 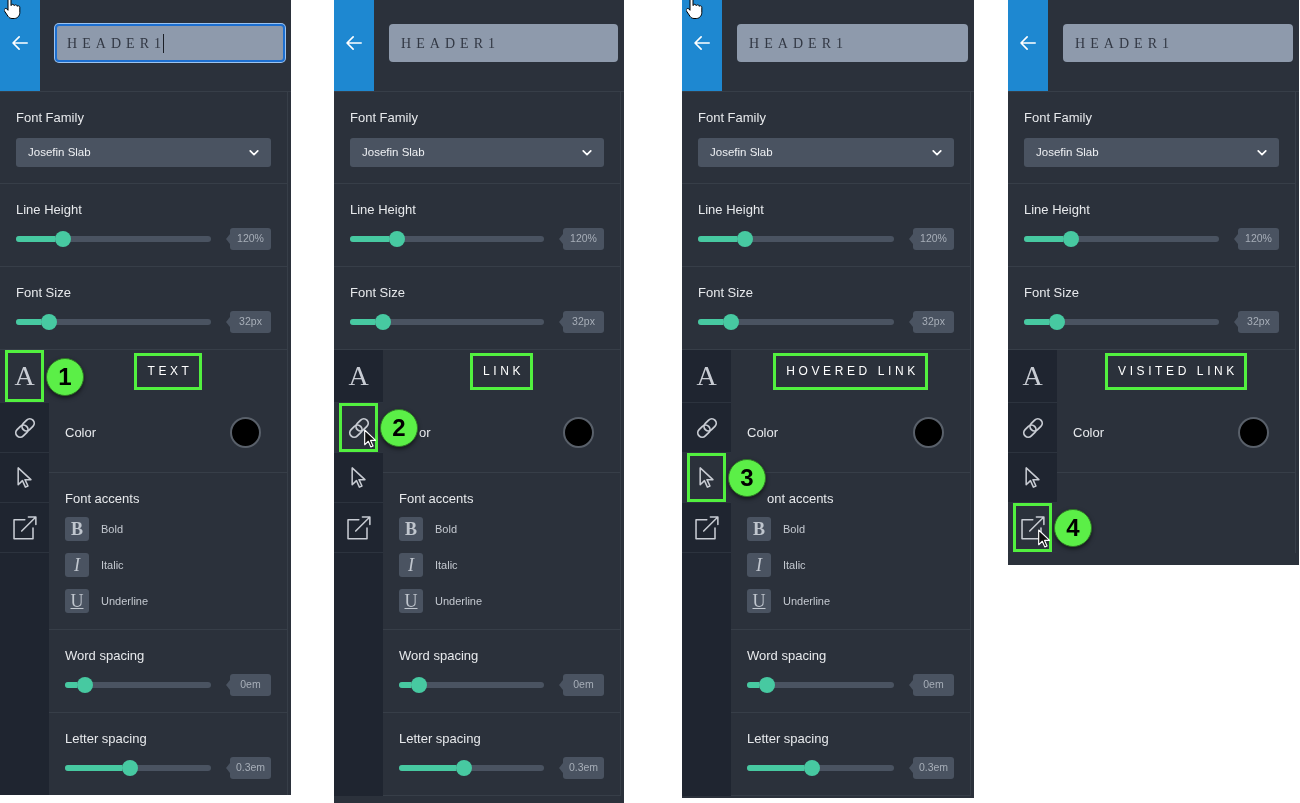 I want to click on mouse-pointer-icon, so click(x=1044, y=538).